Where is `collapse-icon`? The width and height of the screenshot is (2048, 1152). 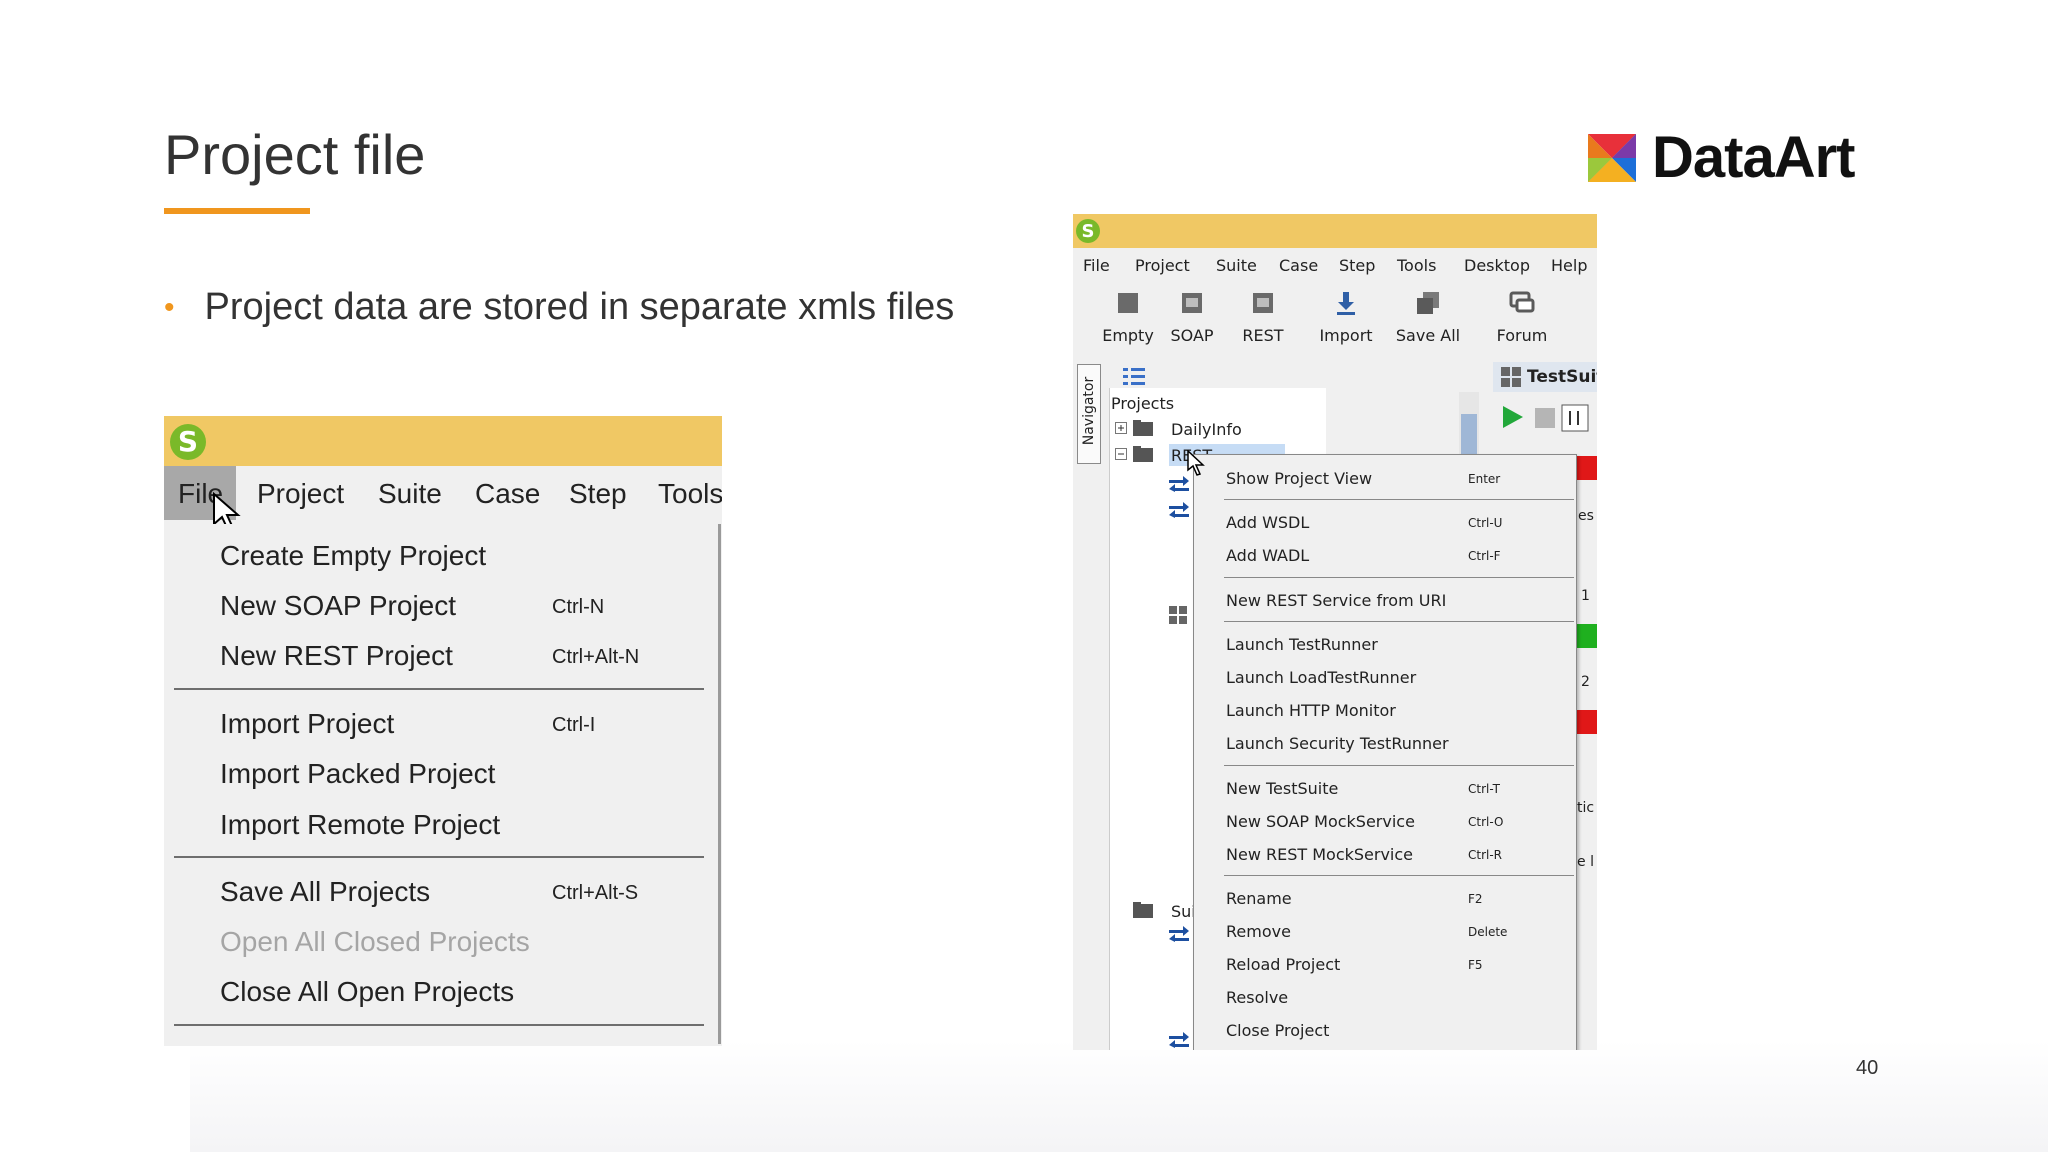
collapse-icon is located at coordinates (1121, 454).